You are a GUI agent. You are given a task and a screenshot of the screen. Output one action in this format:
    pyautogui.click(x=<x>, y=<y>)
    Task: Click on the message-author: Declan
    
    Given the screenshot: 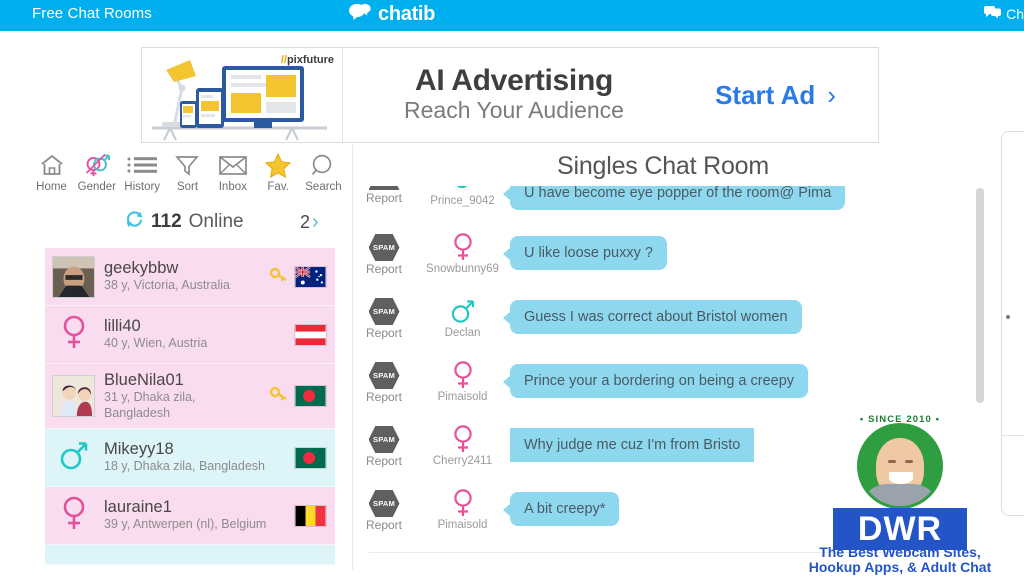 What is the action you would take?
    pyautogui.click(x=462, y=316)
    